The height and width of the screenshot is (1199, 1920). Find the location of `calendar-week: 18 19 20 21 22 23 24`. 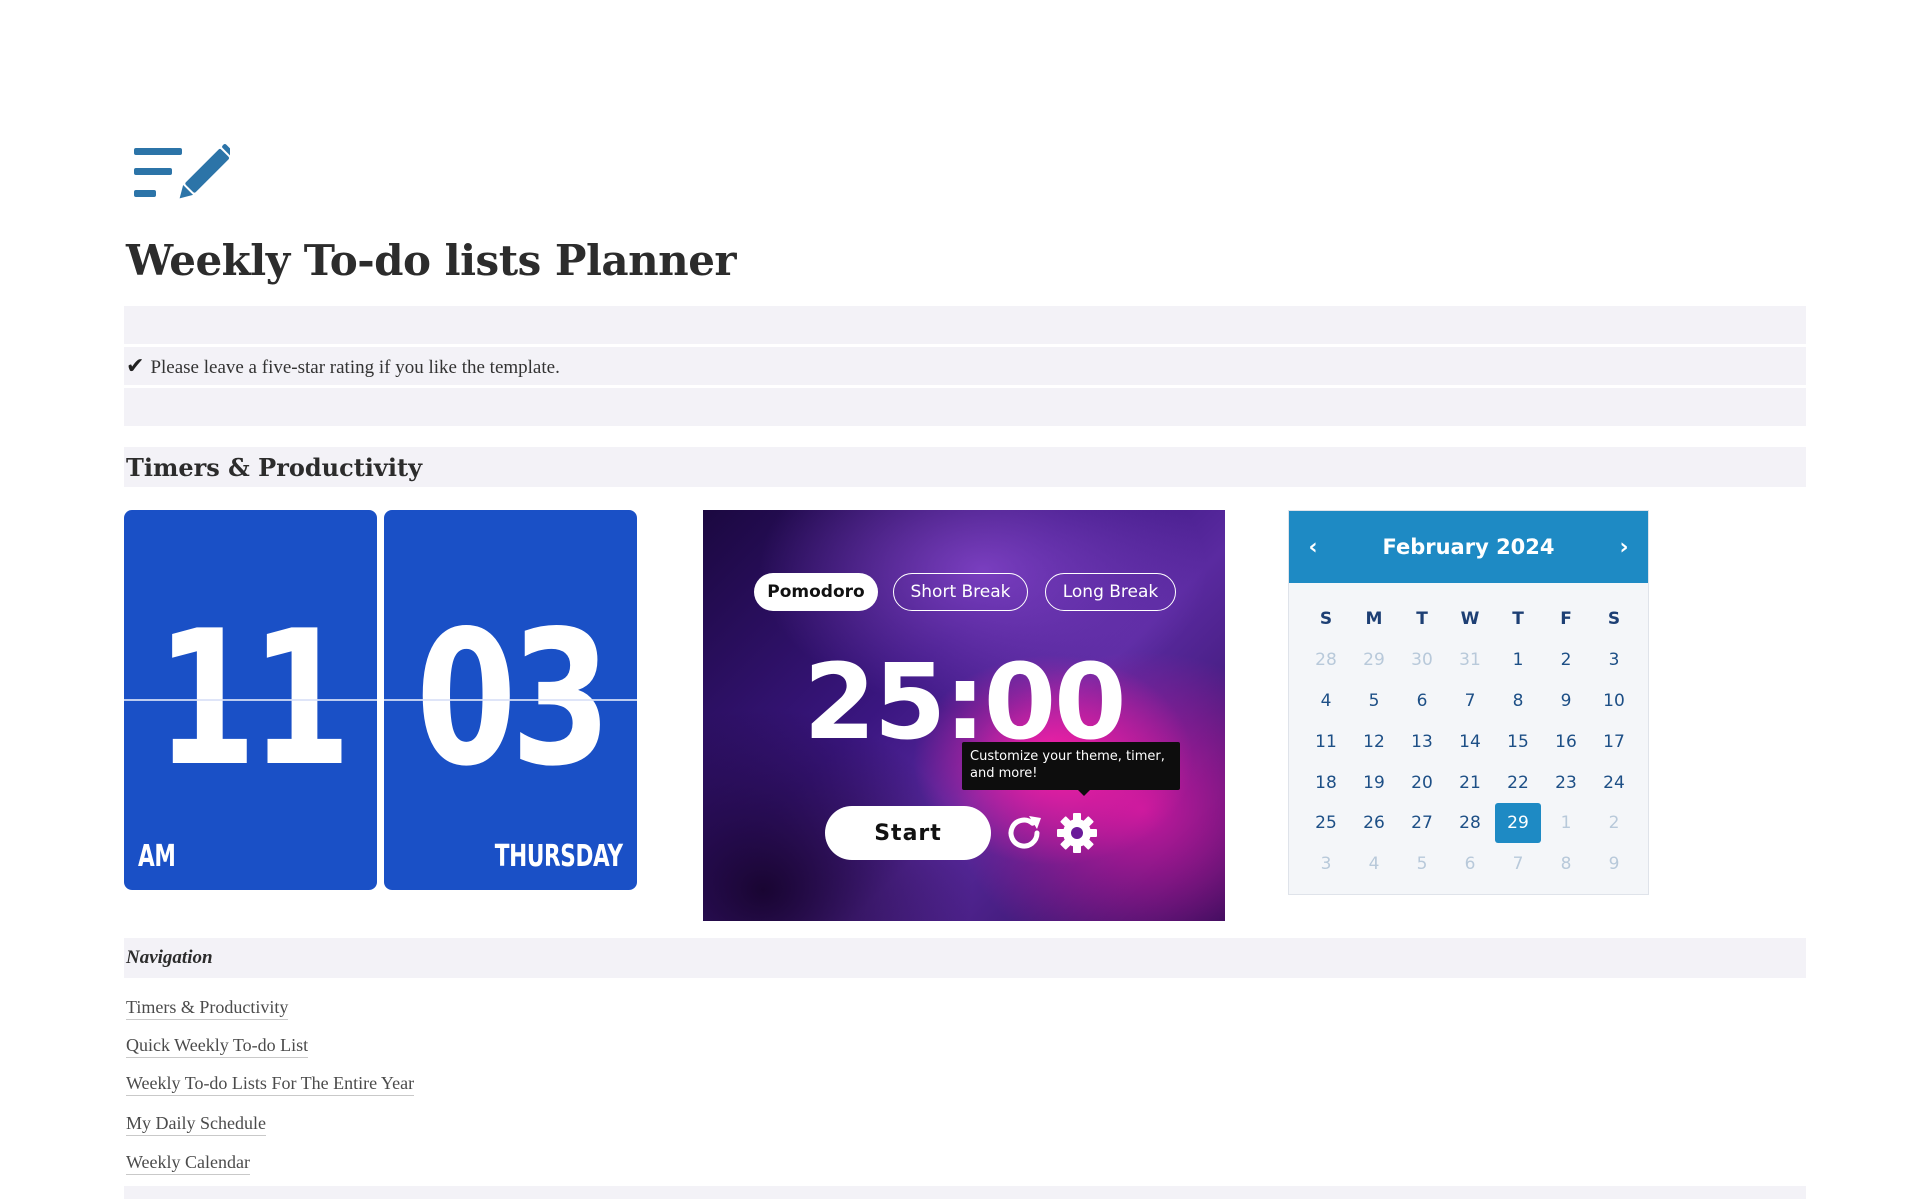

calendar-week: 18 19 20 21 22 23 24 is located at coordinates (1470, 782).